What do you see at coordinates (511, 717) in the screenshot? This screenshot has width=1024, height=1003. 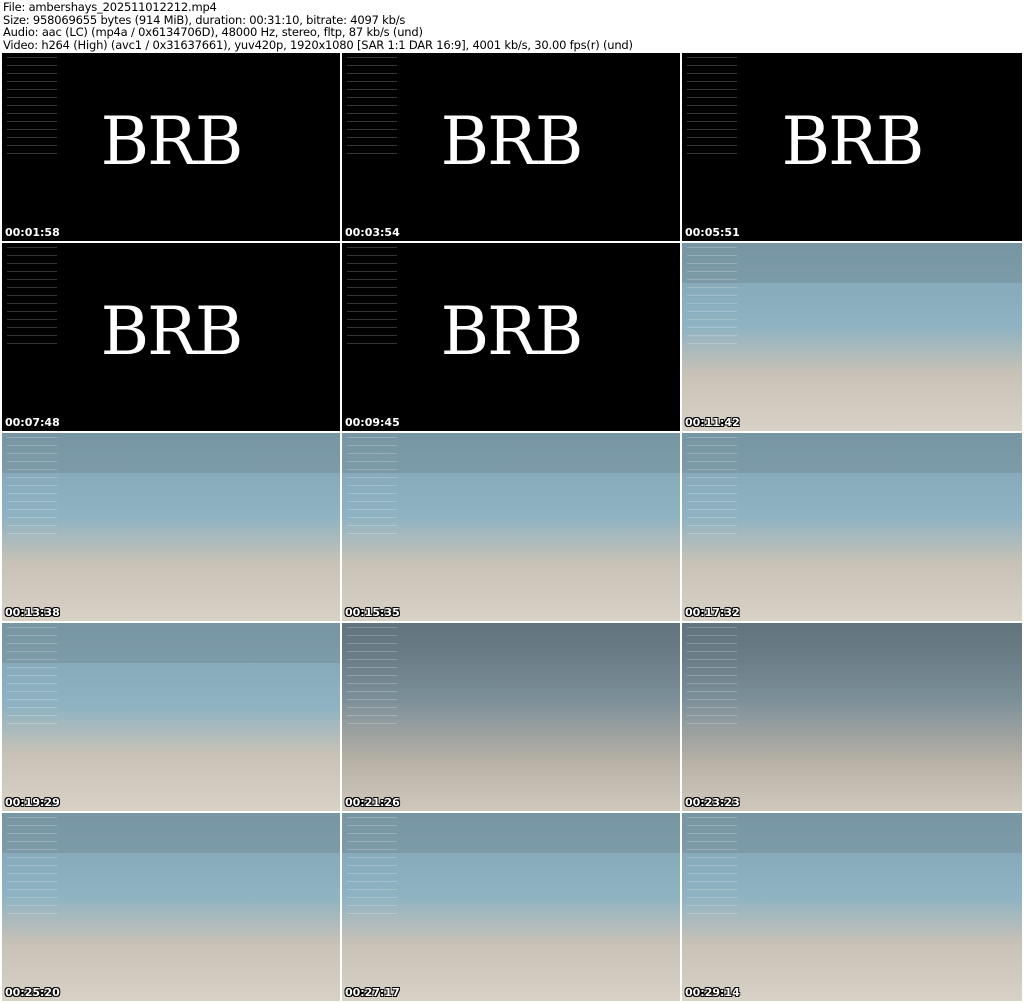 I see `video-thumbnail: 00:21:26` at bounding box center [511, 717].